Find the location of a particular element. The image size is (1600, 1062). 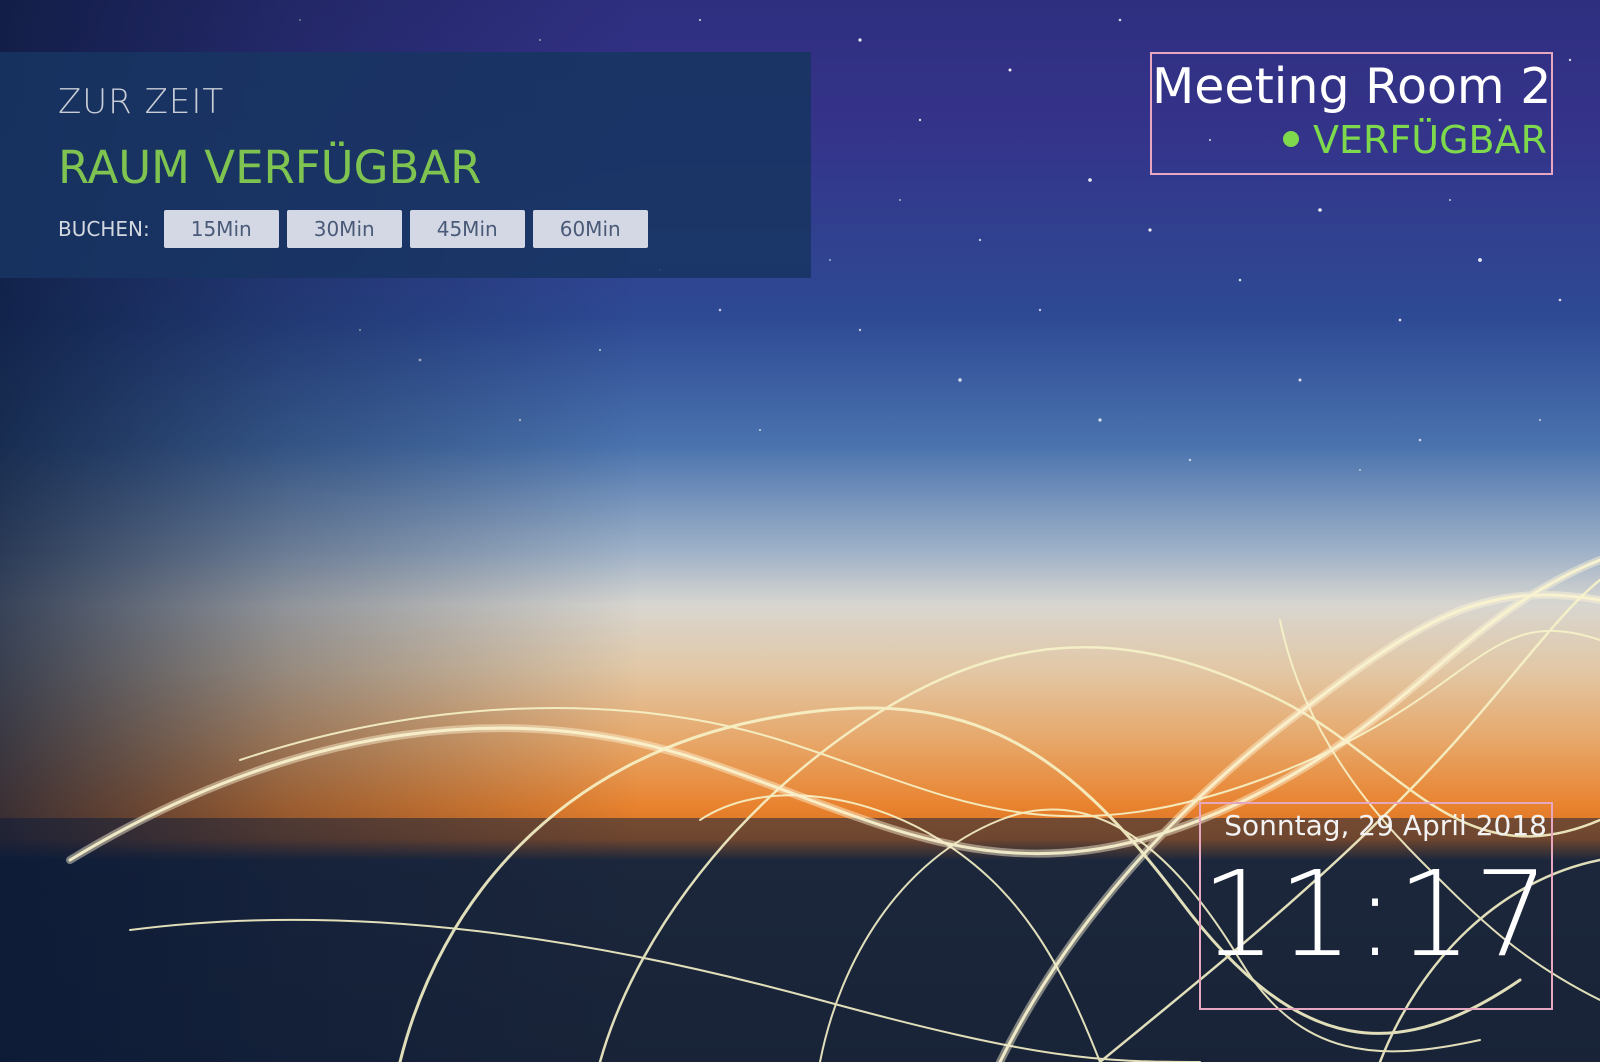

booking-options: BUCHEN: 15Min 30Min 45Min 60Min is located at coordinates (357, 229).